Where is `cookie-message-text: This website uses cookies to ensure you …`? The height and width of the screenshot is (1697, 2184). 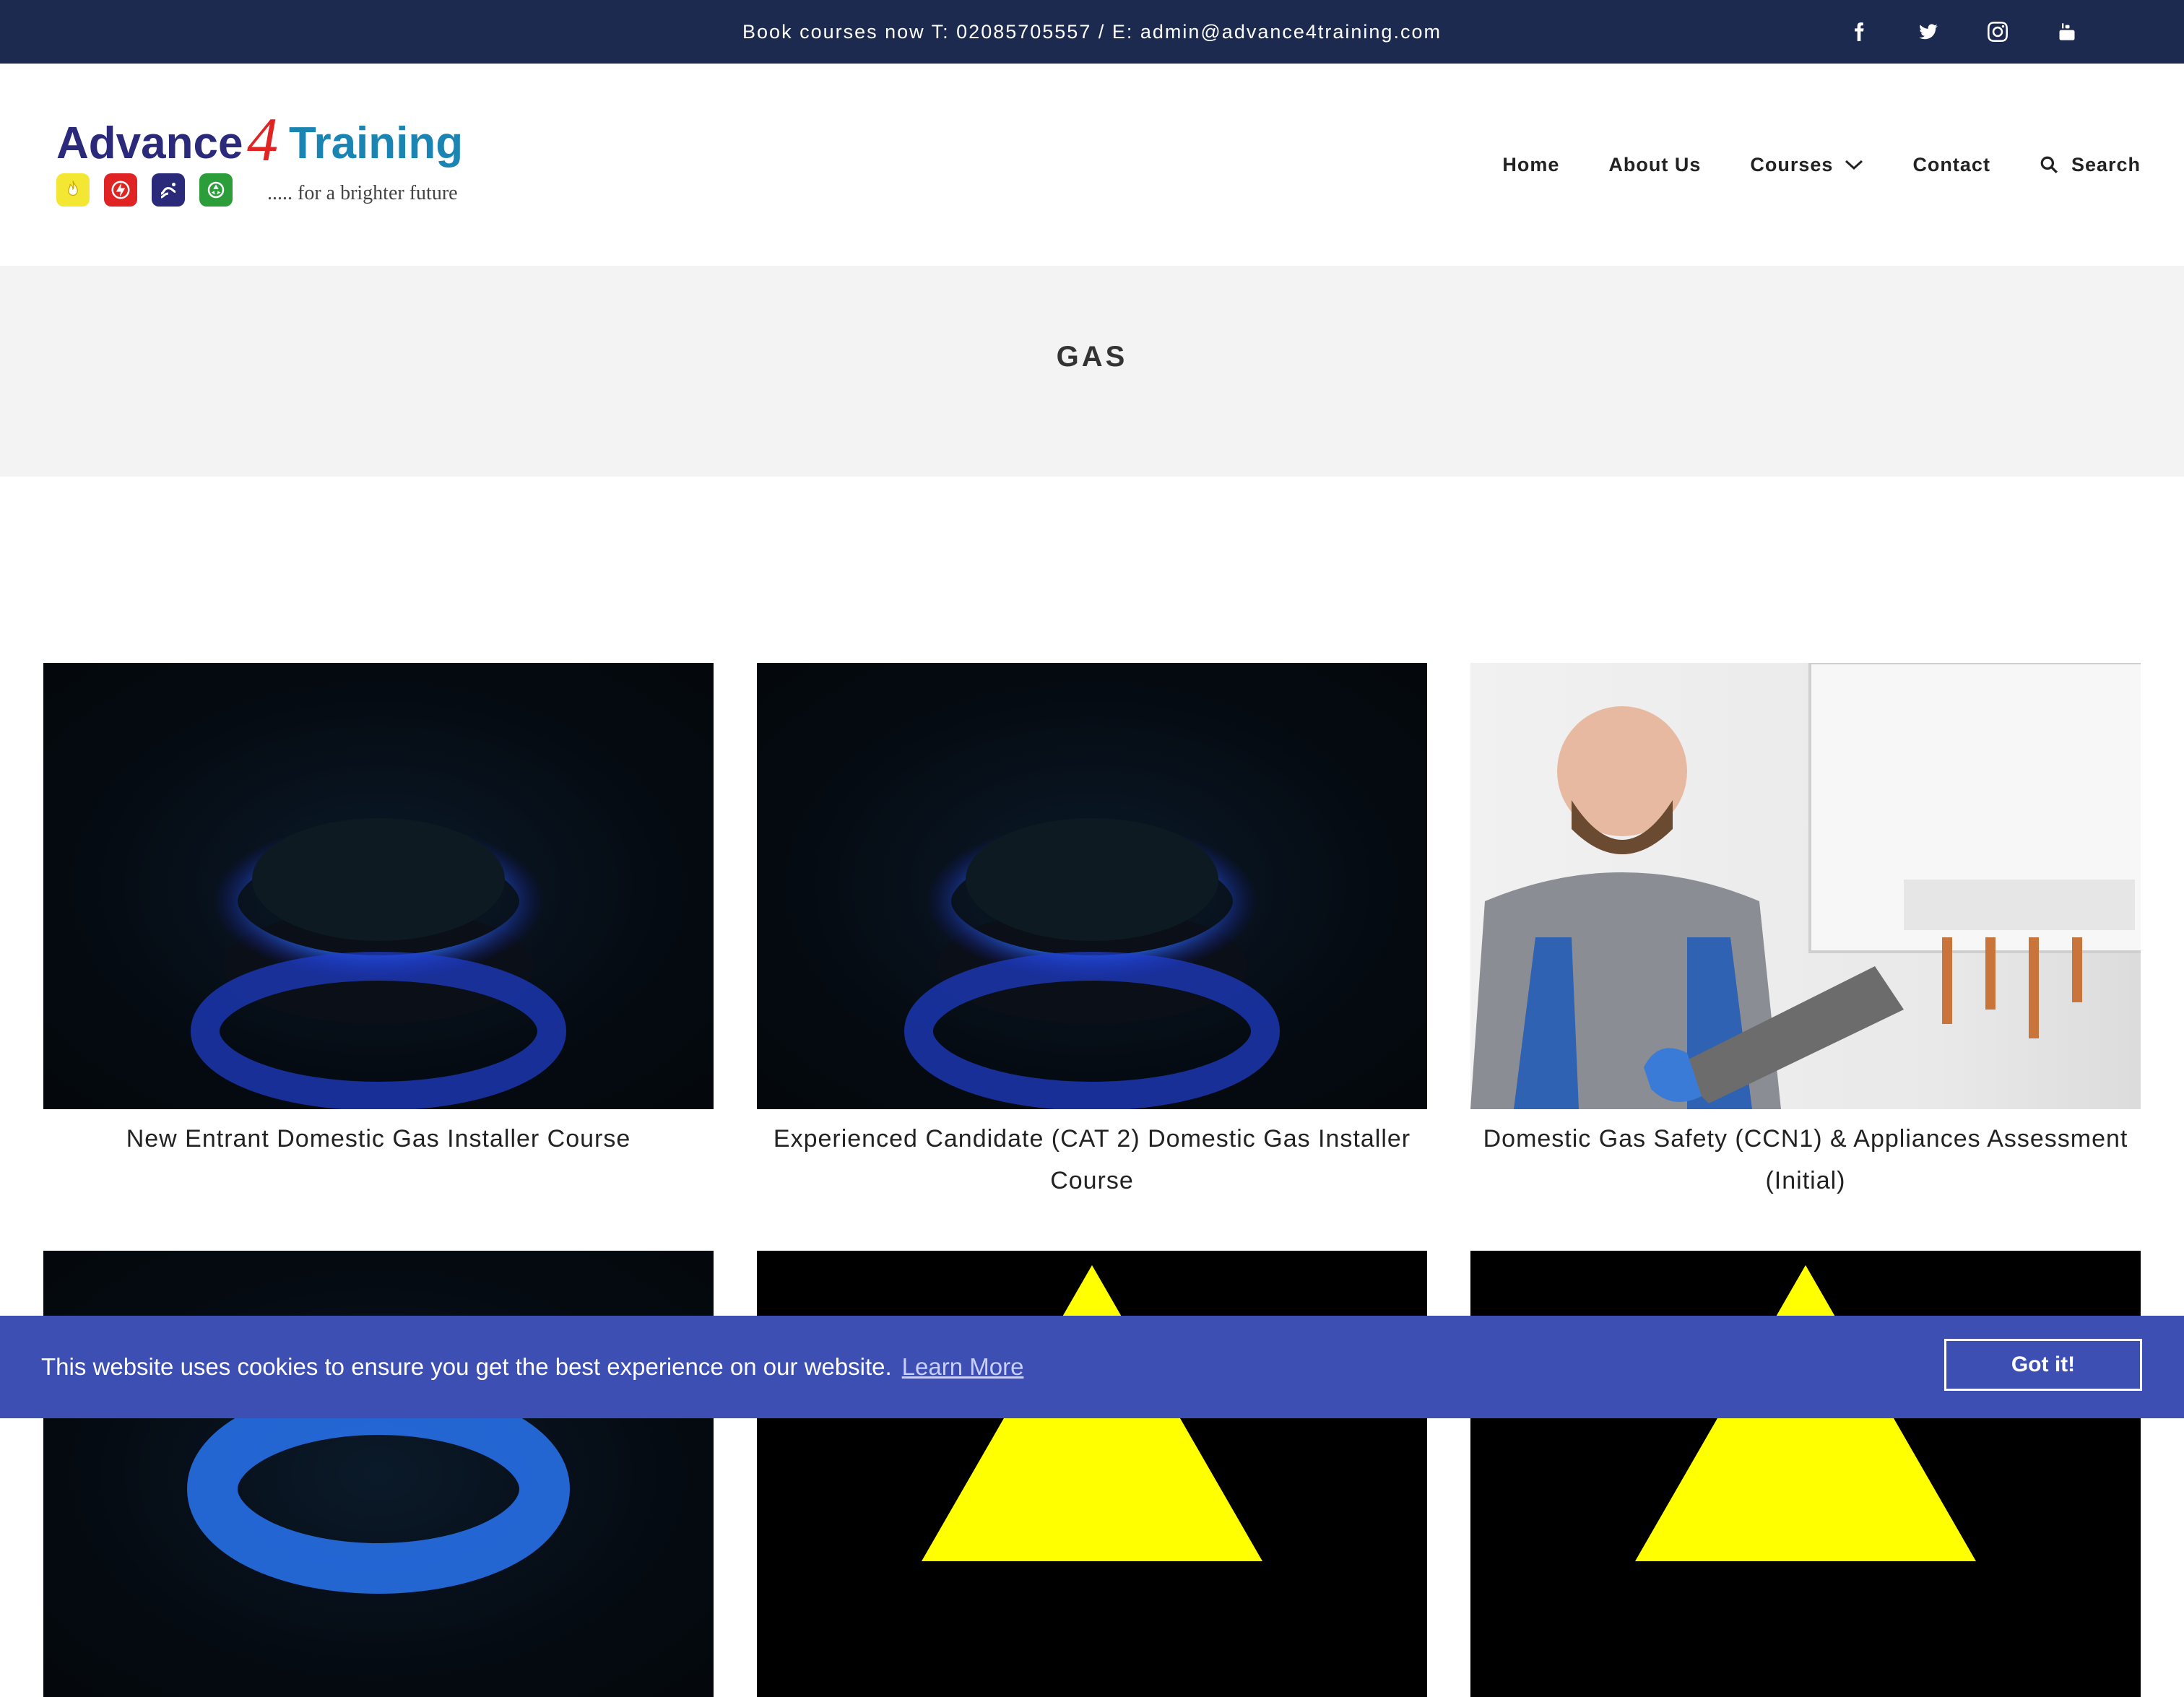
cookie-message-text: This website uses cookies to ensure you … is located at coordinates (466, 1366).